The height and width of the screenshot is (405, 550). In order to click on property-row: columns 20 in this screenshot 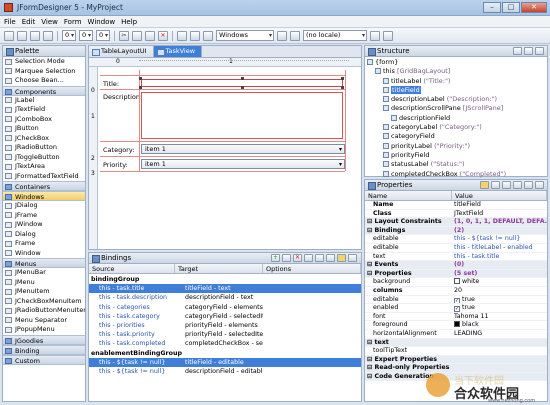, I will do `click(456, 291)`.